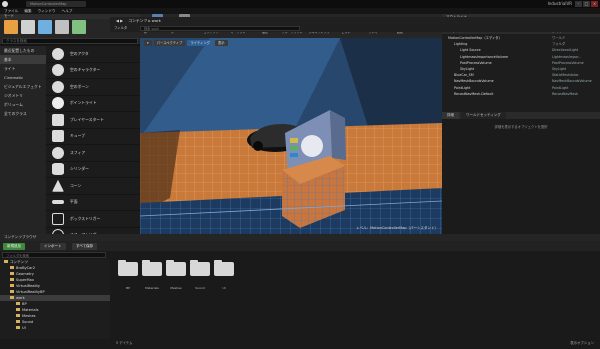 Image resolution: width=600 pixels, height=349 pixels. What do you see at coordinates (93, 186) in the screenshot?
I see `place-item-cone: コーン` at bounding box center [93, 186].